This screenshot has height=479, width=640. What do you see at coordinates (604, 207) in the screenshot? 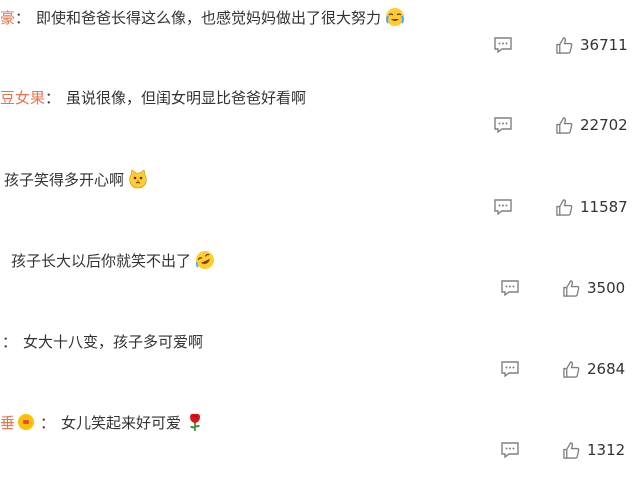
I see `like-count: 11587` at bounding box center [604, 207].